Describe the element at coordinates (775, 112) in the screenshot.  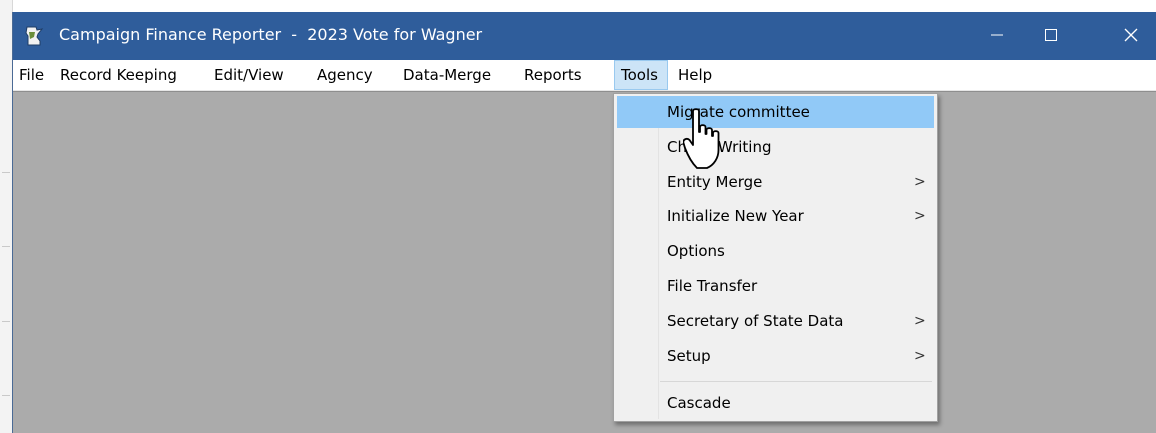
I see `menu-item-migrate-committee: Migrate committee` at that location.